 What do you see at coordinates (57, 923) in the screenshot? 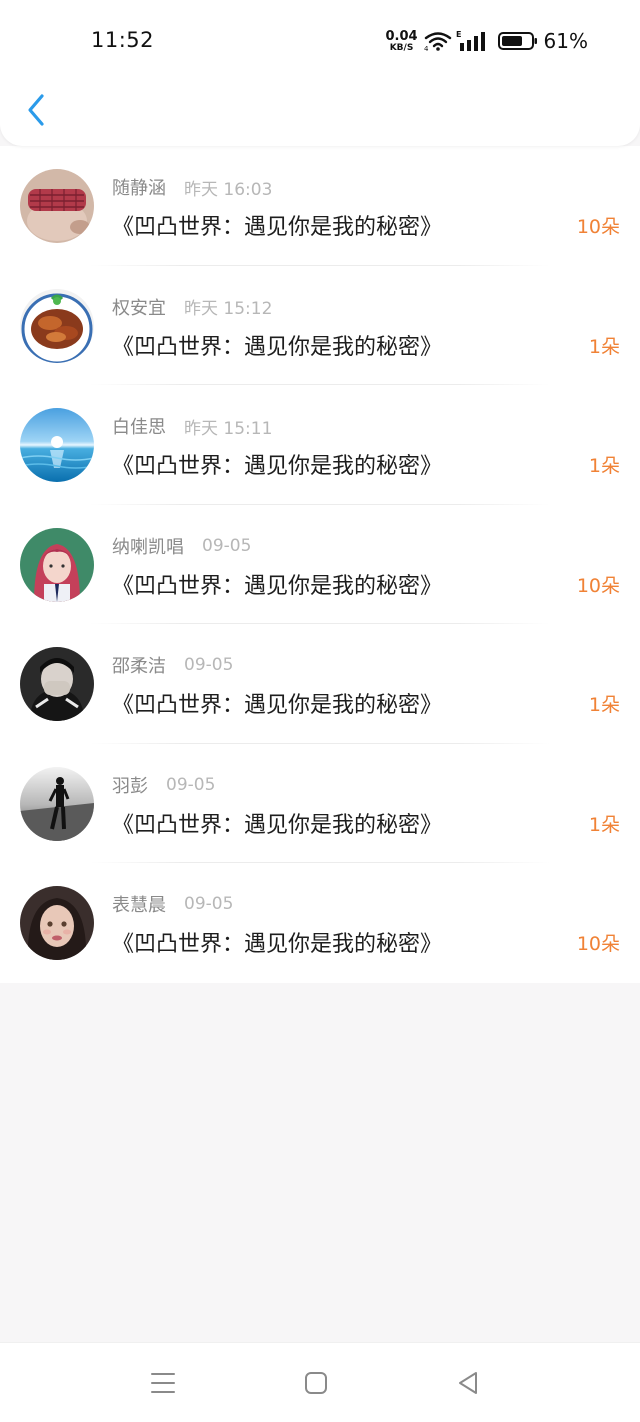
I see `avatar-girl-portrait` at bounding box center [57, 923].